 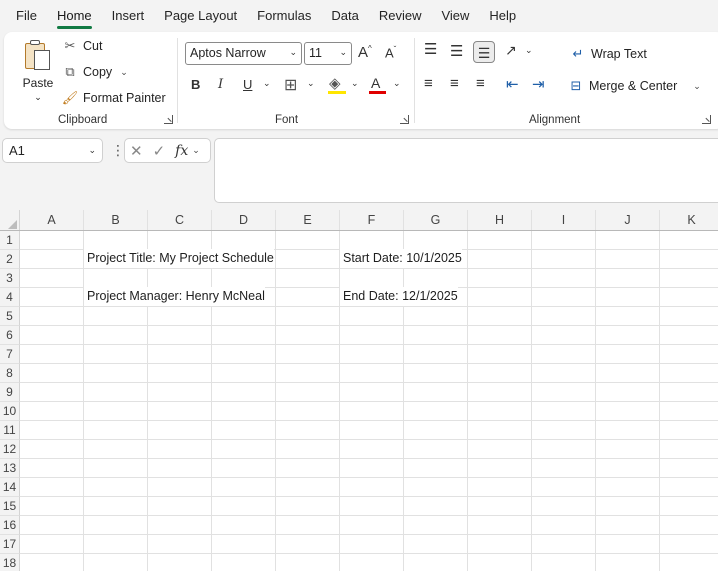 I want to click on align-center-icon: ≡, so click(x=454, y=83).